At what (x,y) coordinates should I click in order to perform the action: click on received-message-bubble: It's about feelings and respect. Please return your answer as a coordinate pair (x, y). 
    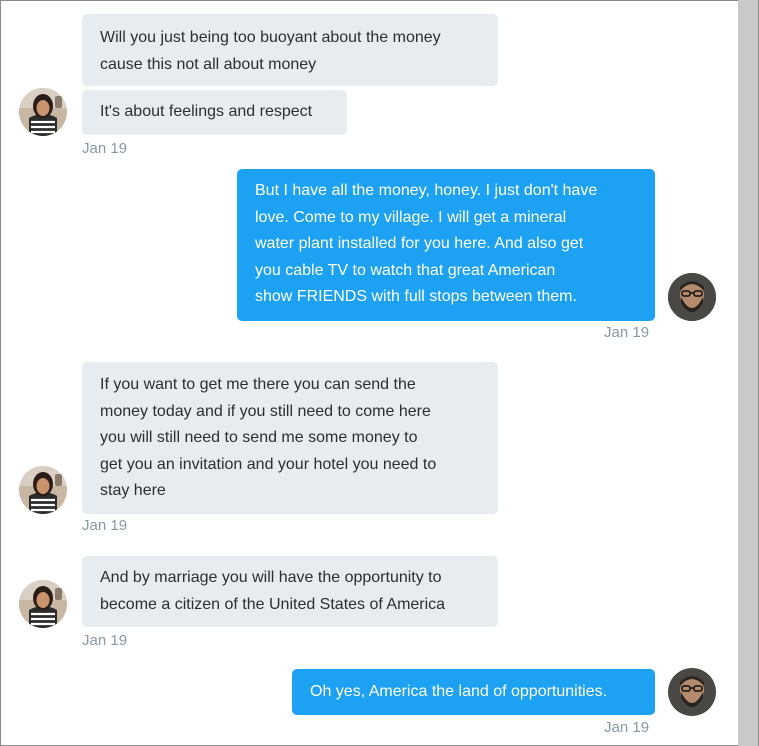
    Looking at the image, I should click on (214, 112).